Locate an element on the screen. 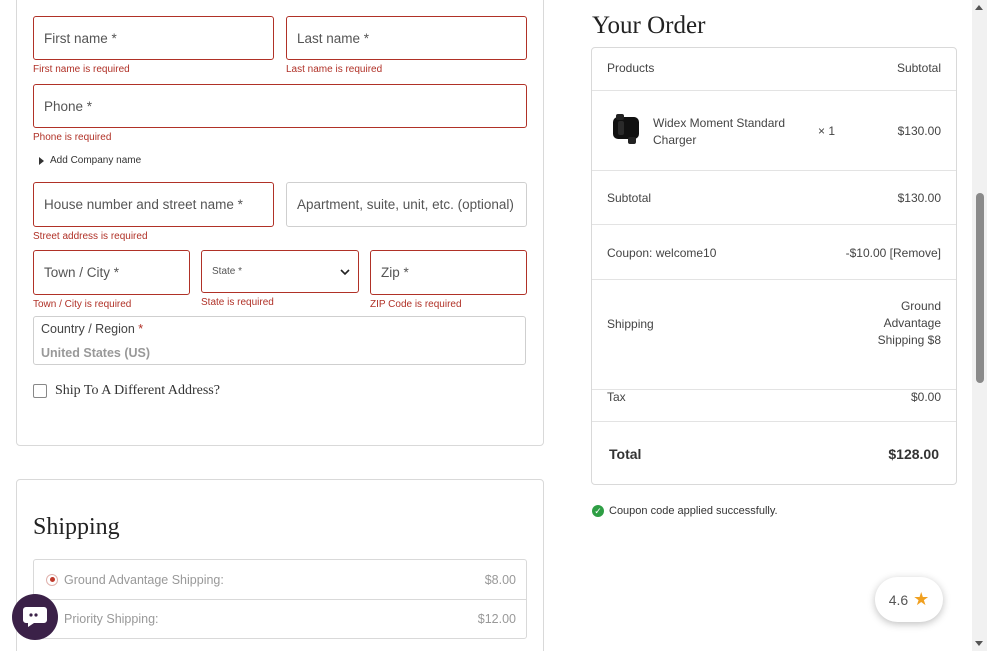 This screenshot has width=987, height=651. ship-different-checkbox is located at coordinates (40, 391).